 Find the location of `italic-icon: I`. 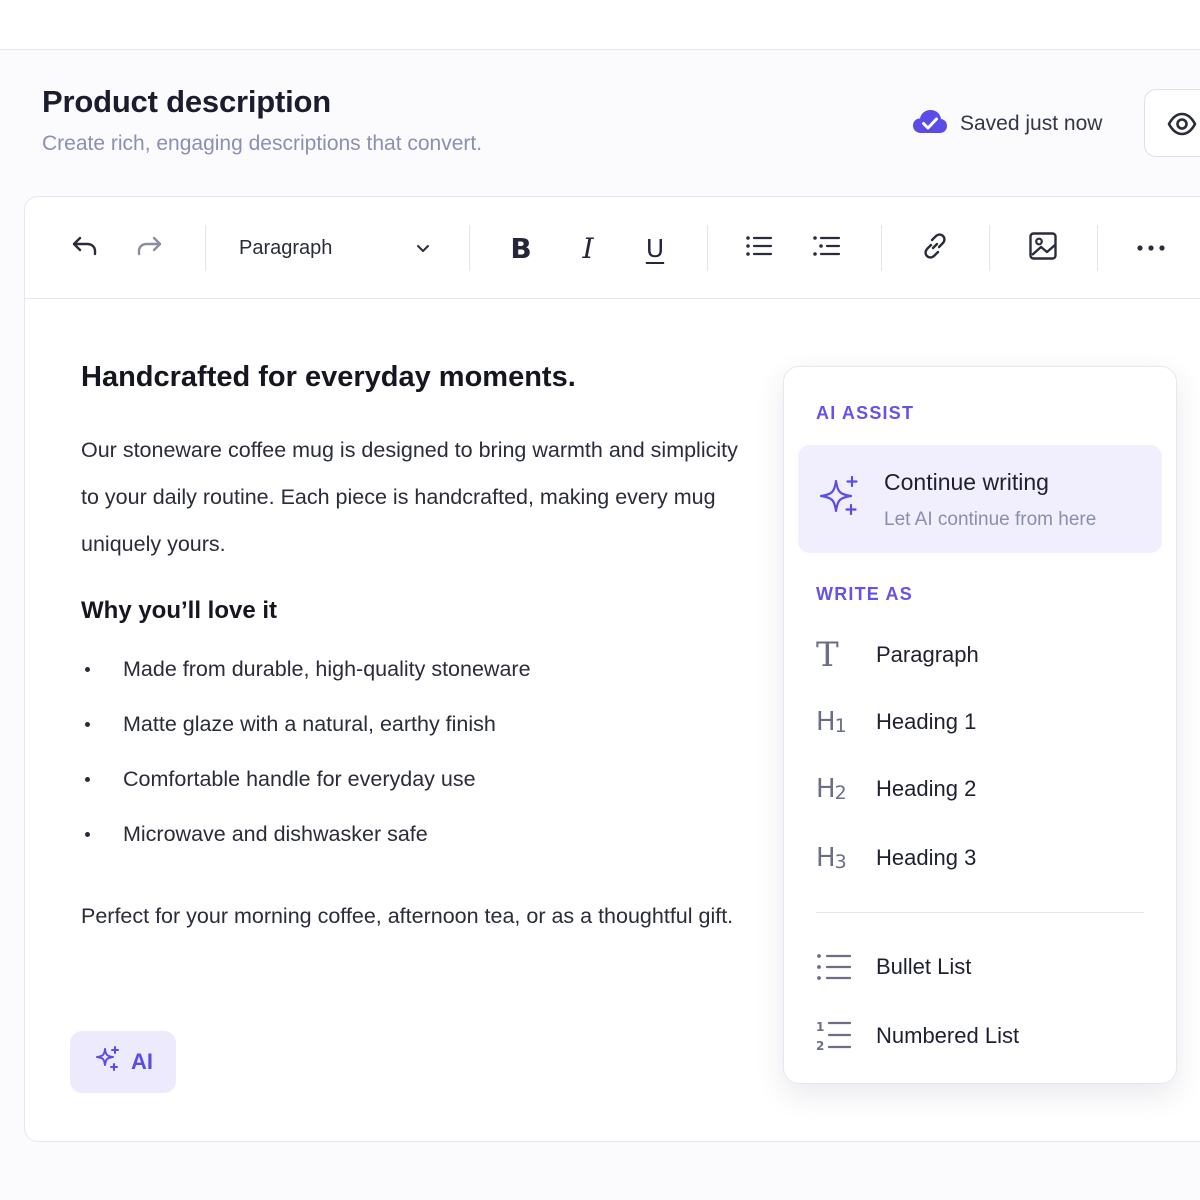

italic-icon: I is located at coordinates (588, 248).